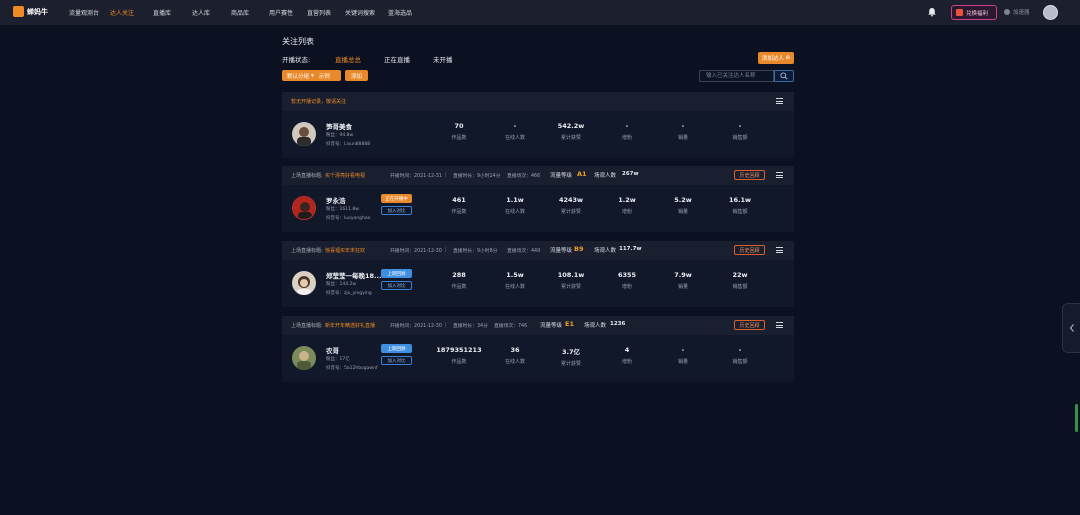 This screenshot has height=515, width=1080. I want to click on nav-item-keyword-search: 关键词搜索, so click(360, 12).